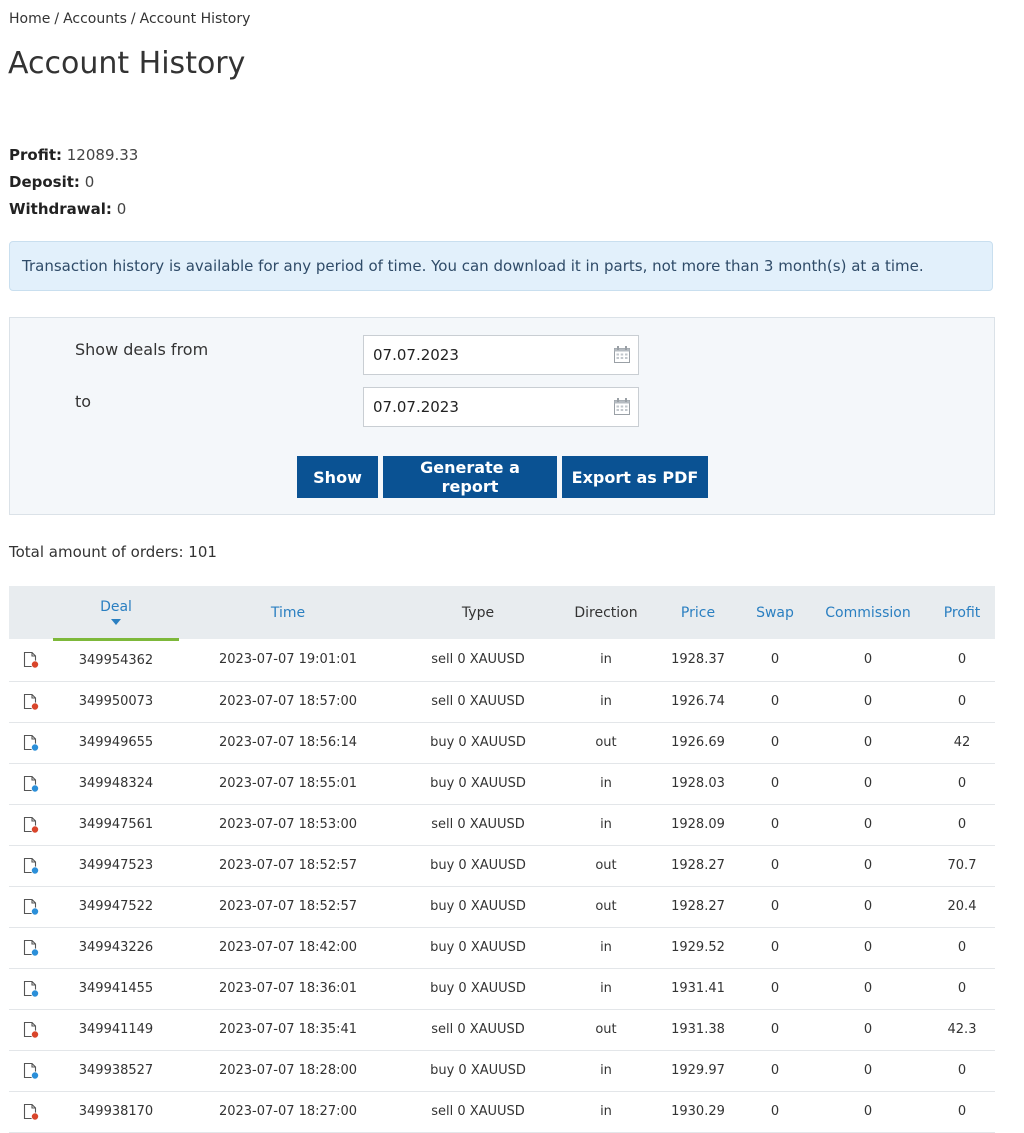 Image resolution: width=1024 pixels, height=1133 pixels. I want to click on breadcrumb-accounts: Accounts, so click(95, 19).